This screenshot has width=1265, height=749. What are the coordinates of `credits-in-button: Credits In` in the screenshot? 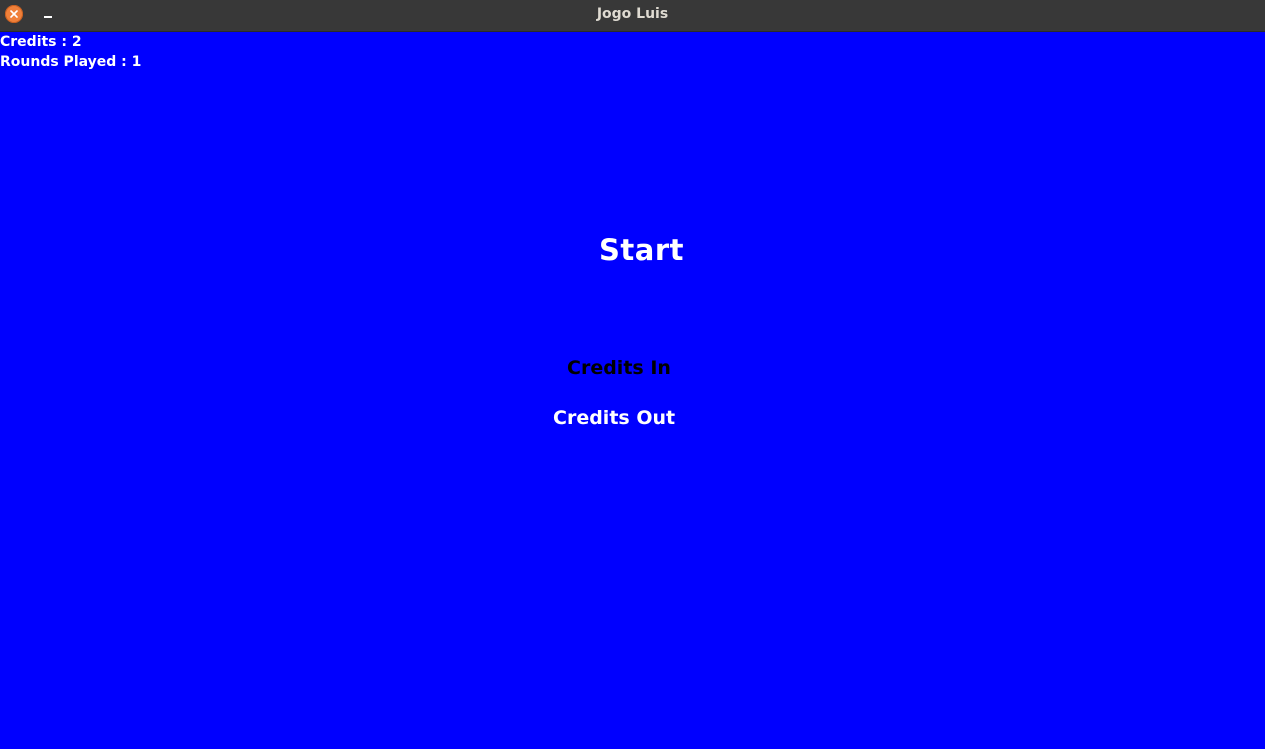 It's located at (619, 368).